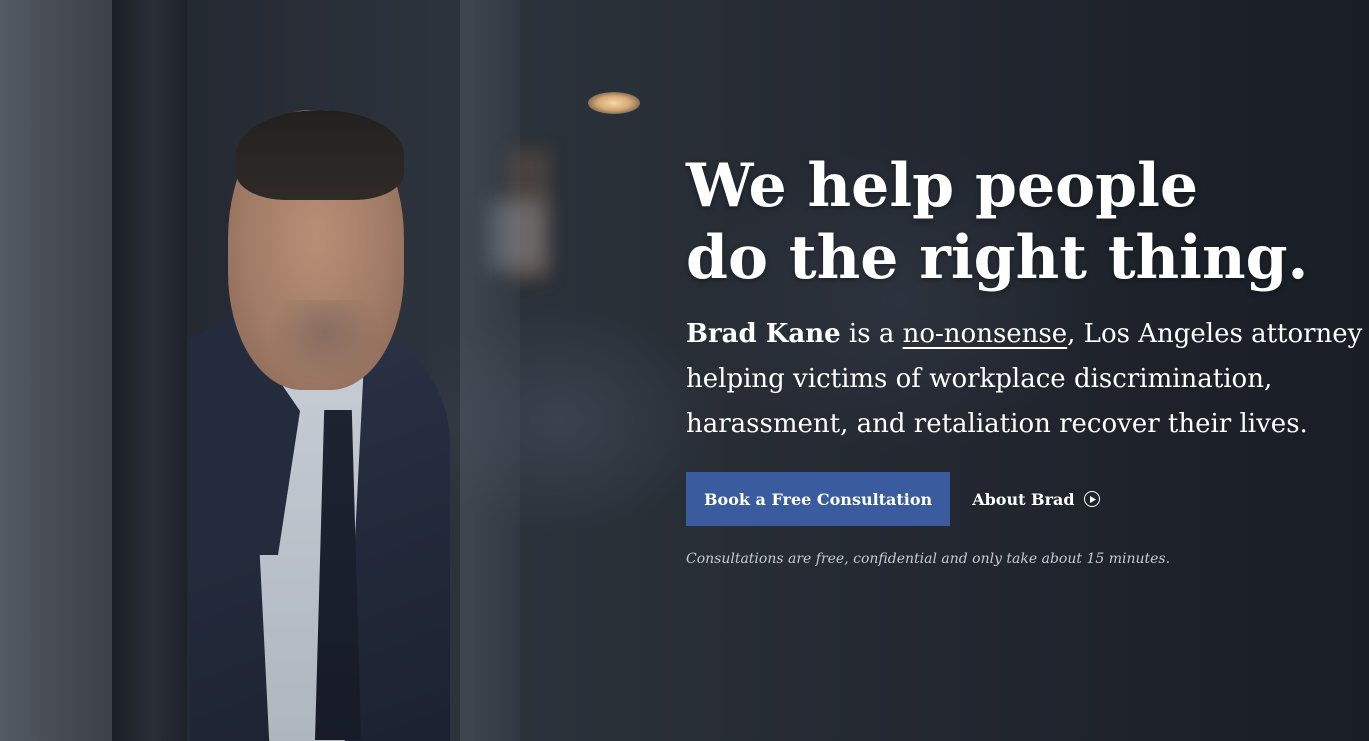 The image size is (1369, 741). What do you see at coordinates (985, 334) in the screenshot?
I see `no-nonsense-link: no-nonsense` at bounding box center [985, 334].